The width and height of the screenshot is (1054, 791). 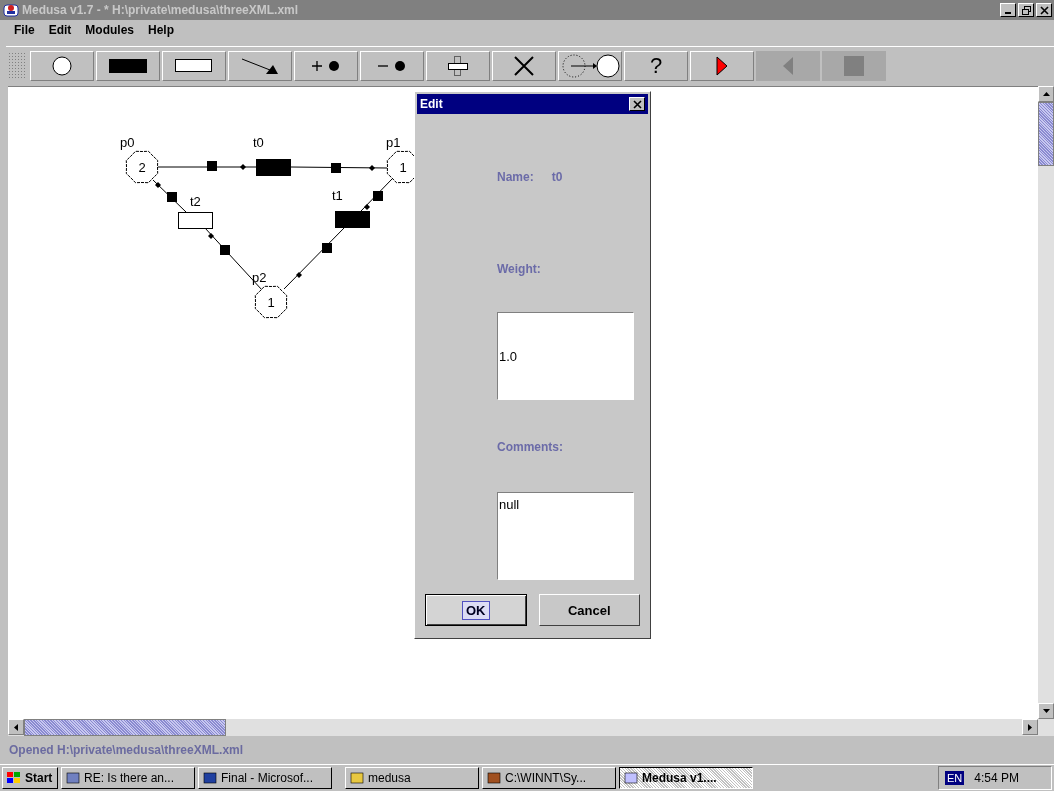 What do you see at coordinates (412, 778) in the screenshot?
I see `taskbar-button: medusa` at bounding box center [412, 778].